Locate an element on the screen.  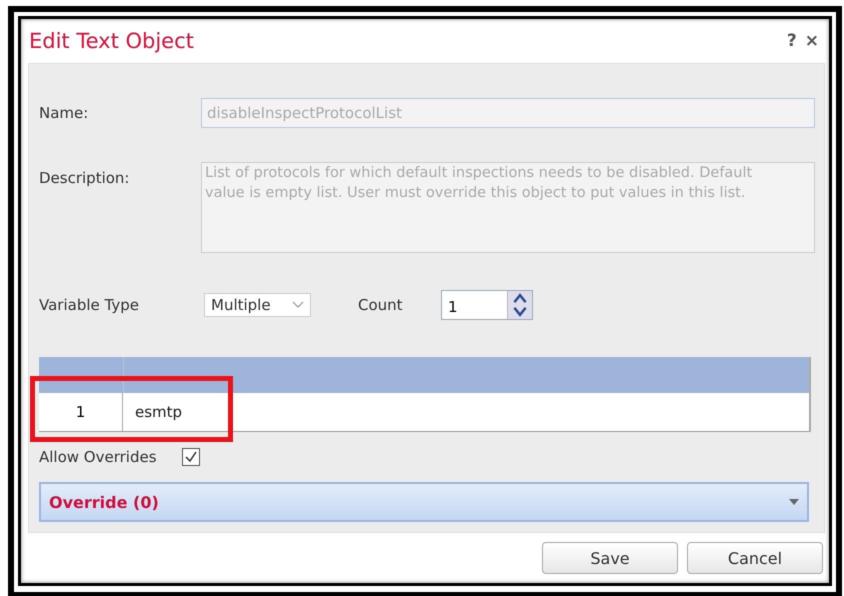
checkbox-label: Allow Overrides is located at coordinates (98, 457).